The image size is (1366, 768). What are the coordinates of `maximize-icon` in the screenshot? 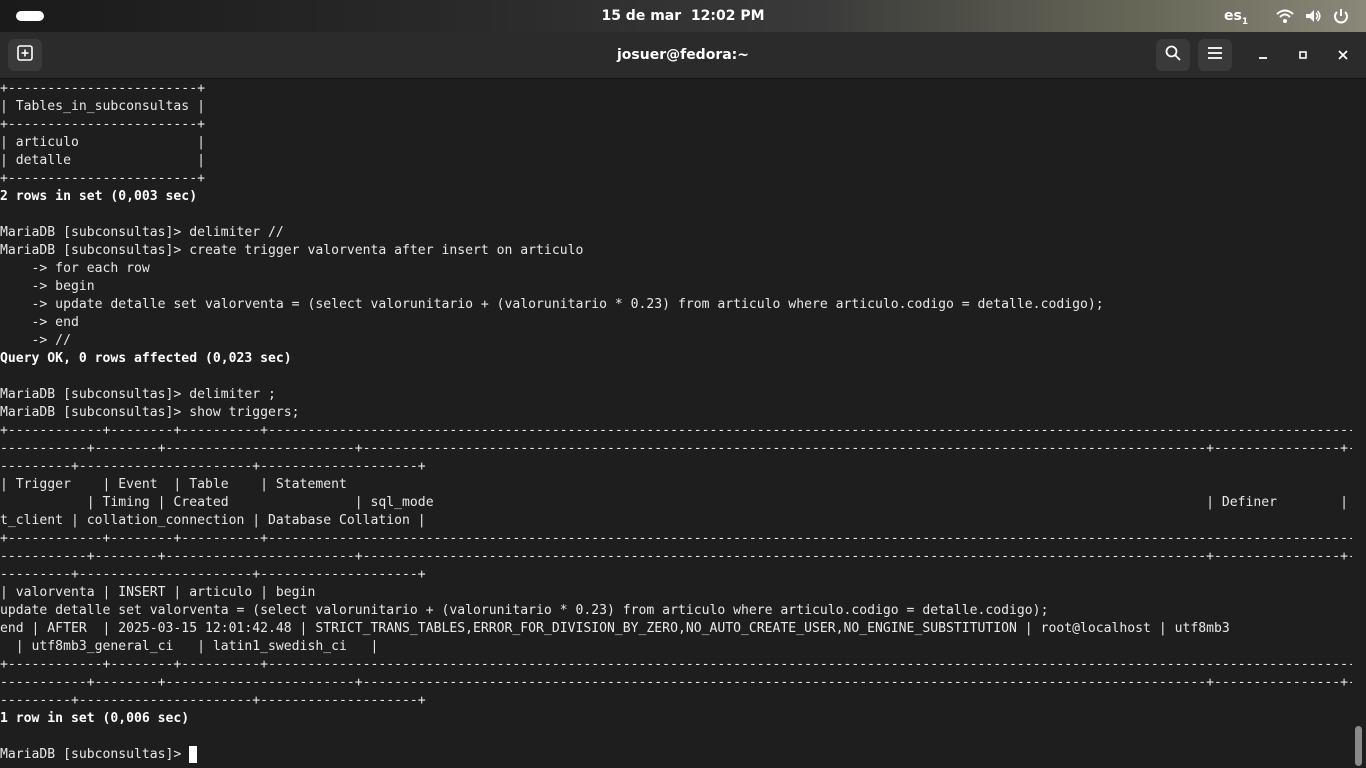 It's located at (1303, 55).